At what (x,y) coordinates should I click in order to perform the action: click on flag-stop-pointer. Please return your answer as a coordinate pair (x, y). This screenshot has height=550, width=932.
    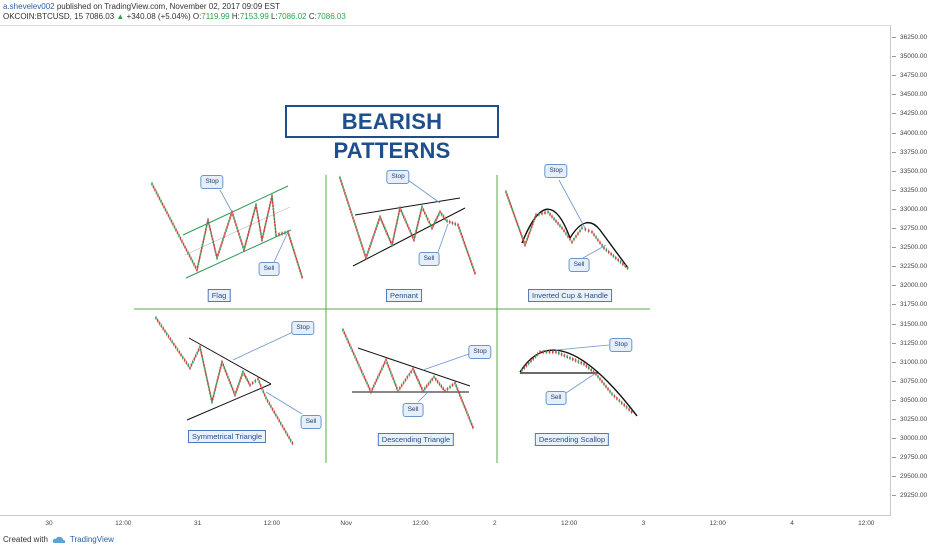
    Looking at the image, I should click on (226, 201).